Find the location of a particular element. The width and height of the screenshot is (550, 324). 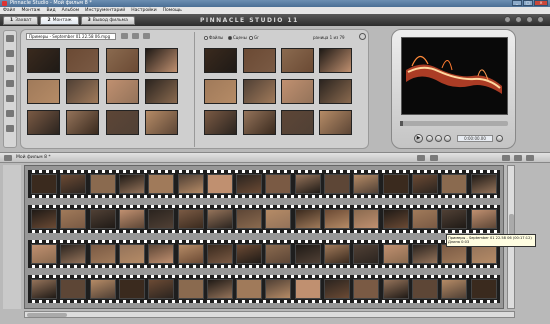

menu-help: Помощь is located at coordinates (172, 10).